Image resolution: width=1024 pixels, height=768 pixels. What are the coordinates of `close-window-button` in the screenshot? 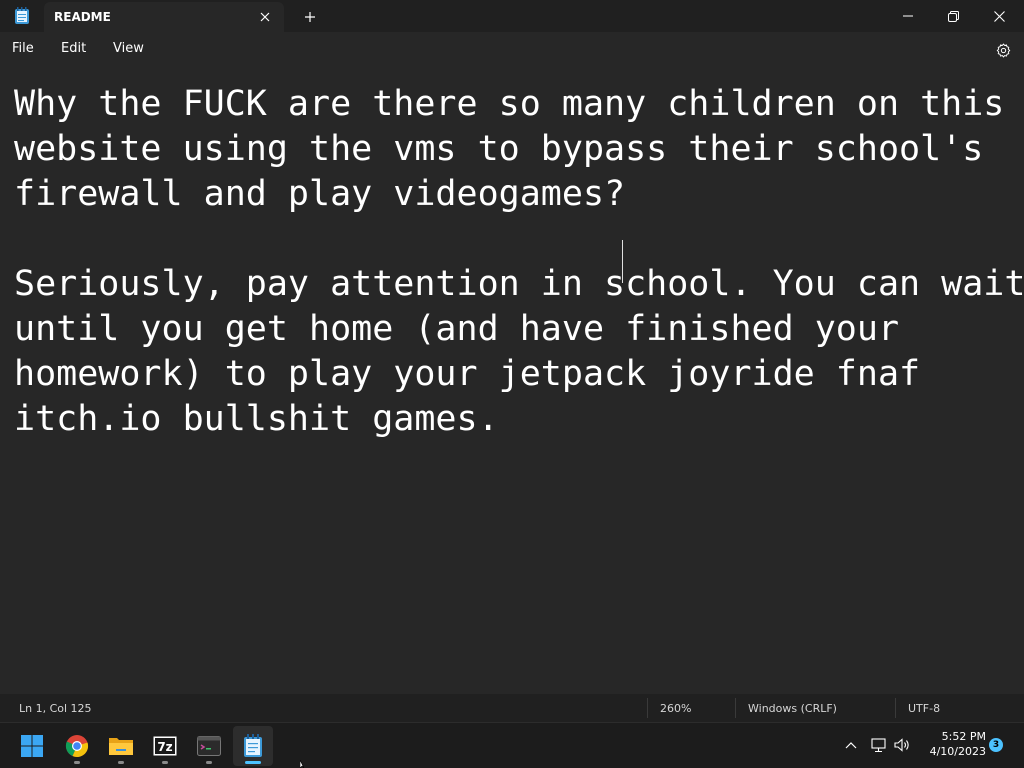 It's located at (999, 16).